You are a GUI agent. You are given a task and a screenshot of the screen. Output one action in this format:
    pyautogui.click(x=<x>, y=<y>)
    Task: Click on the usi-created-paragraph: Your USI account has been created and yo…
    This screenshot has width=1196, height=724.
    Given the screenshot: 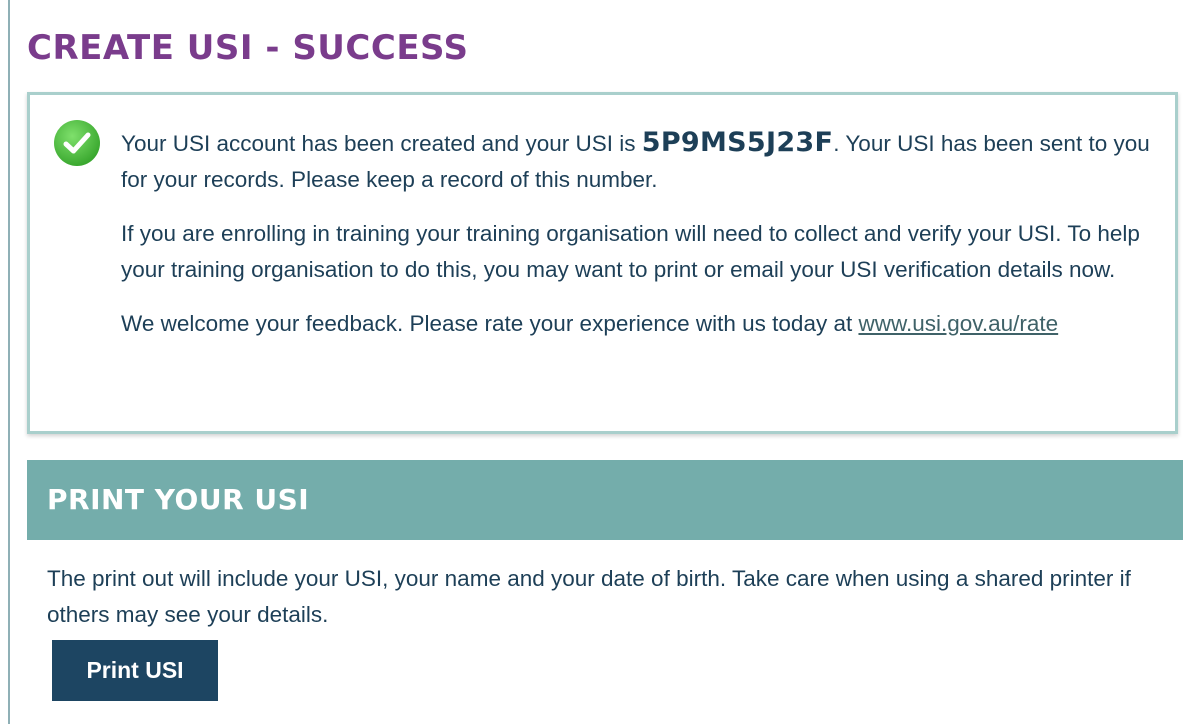 What is the action you would take?
    pyautogui.click(x=636, y=161)
    